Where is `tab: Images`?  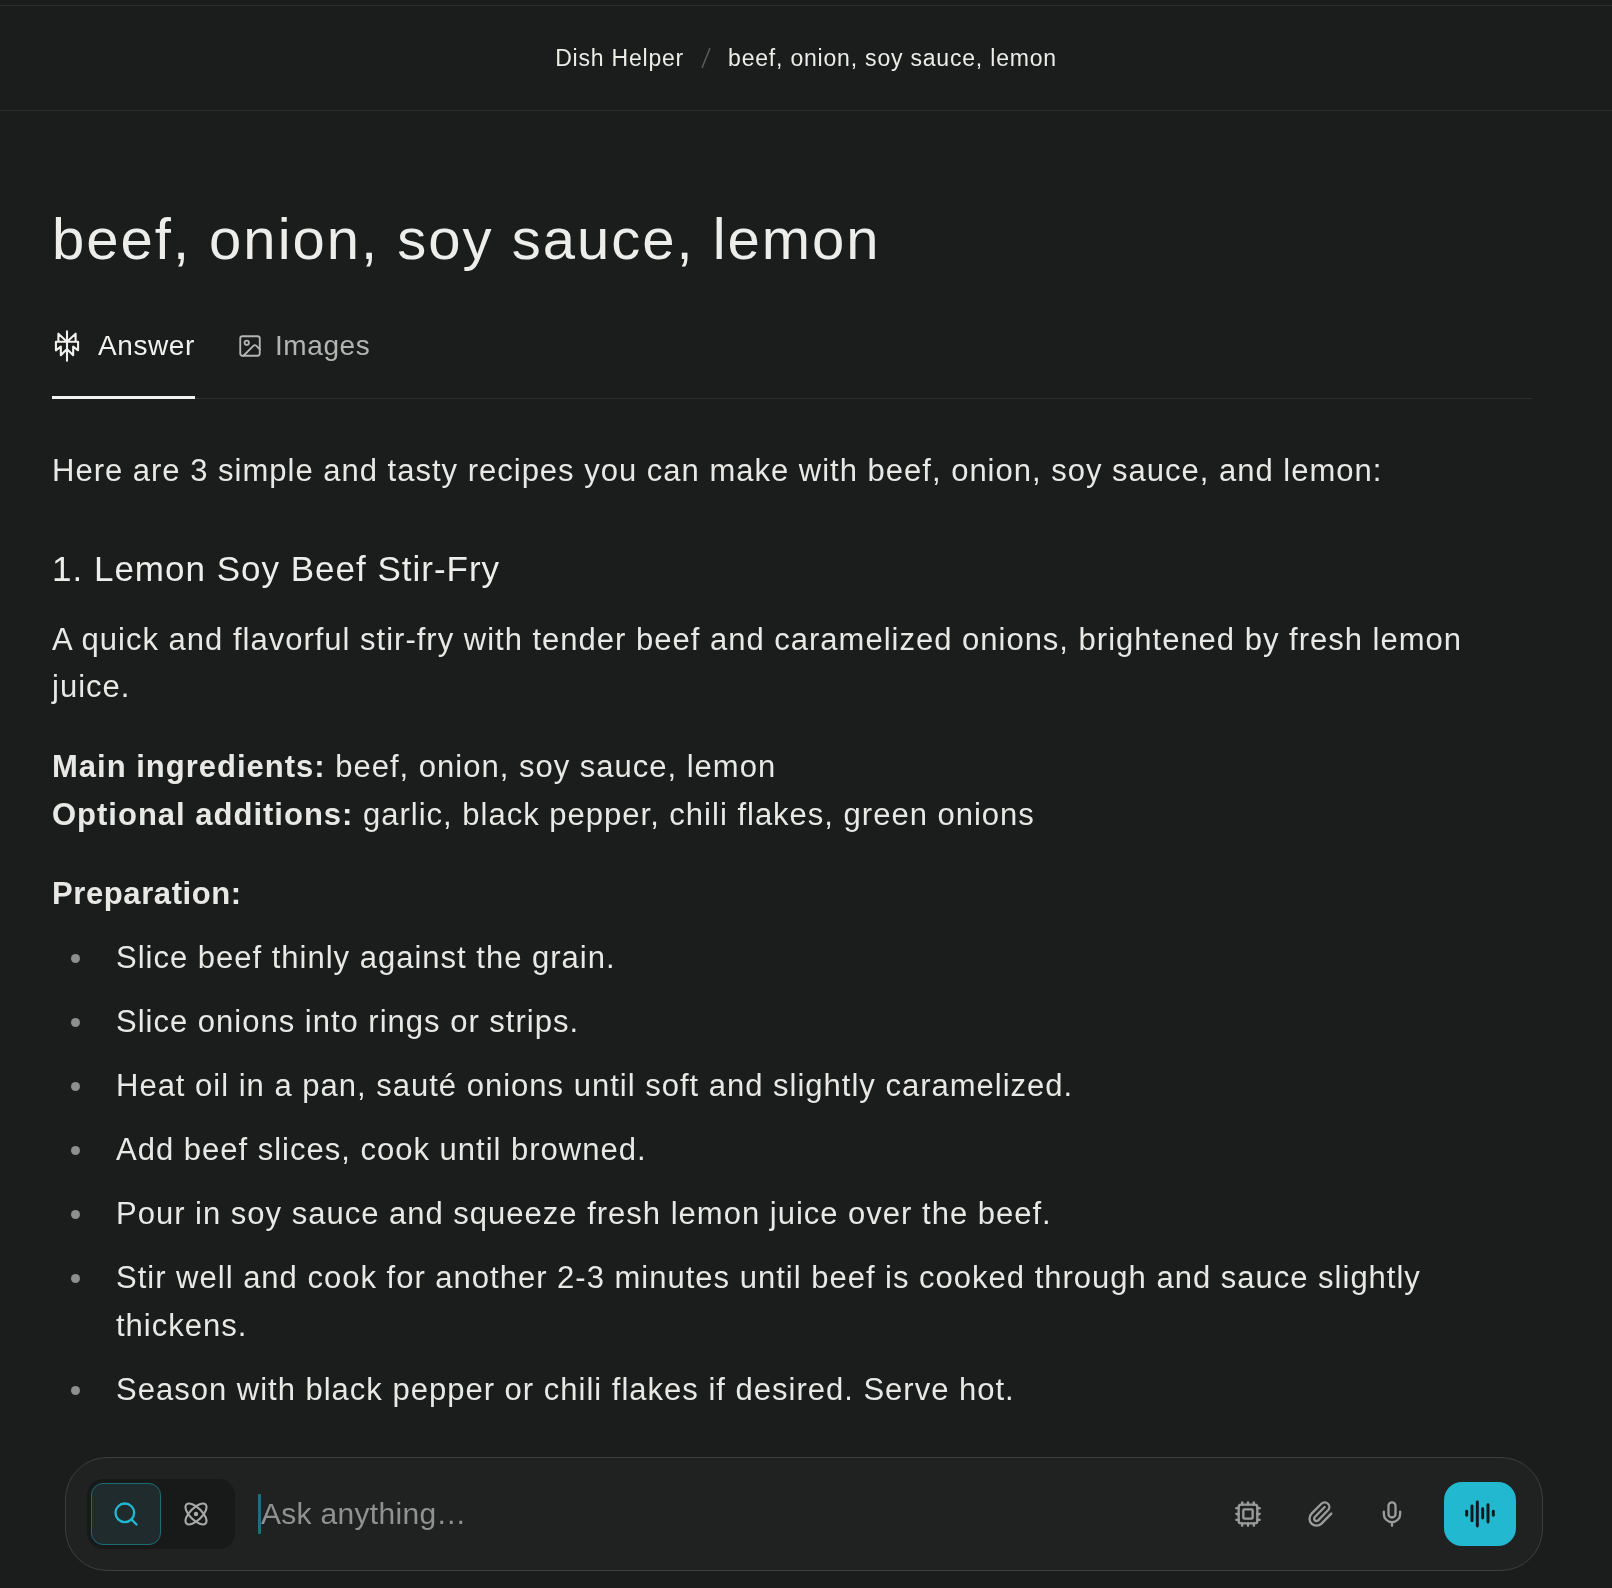
tab: Images is located at coordinates (303, 362).